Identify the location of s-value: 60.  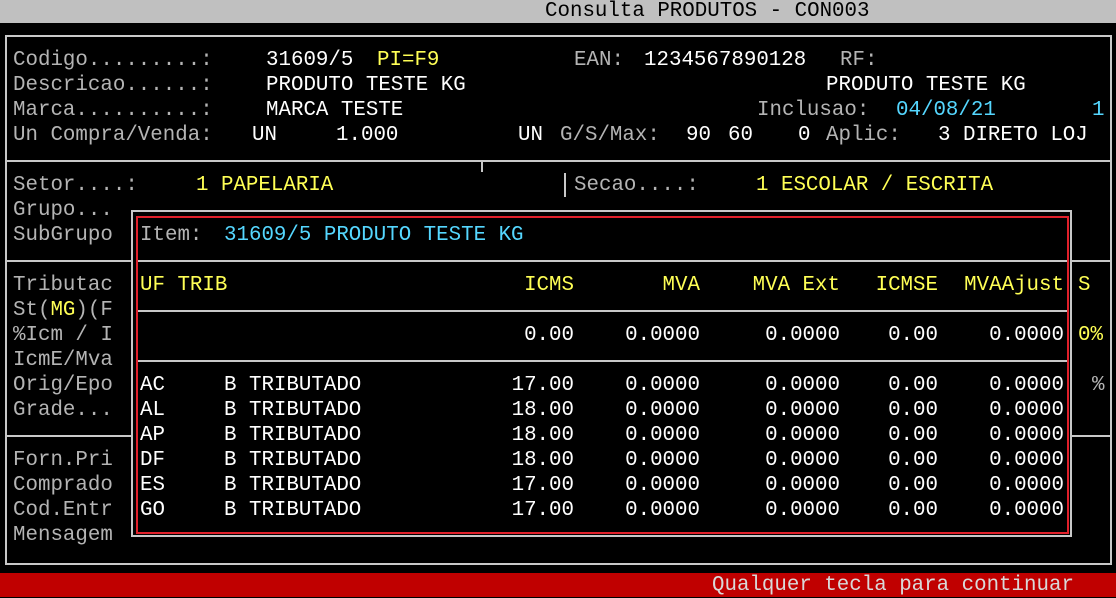
(740, 135).